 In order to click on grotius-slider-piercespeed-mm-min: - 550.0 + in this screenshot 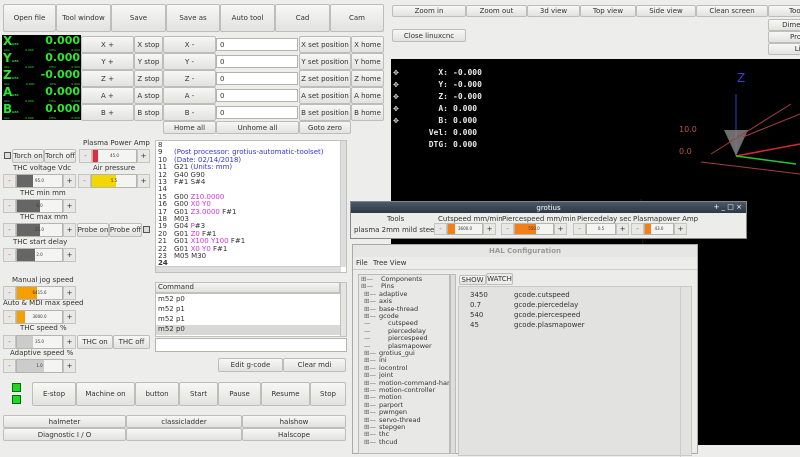, I will do `click(534, 229)`.